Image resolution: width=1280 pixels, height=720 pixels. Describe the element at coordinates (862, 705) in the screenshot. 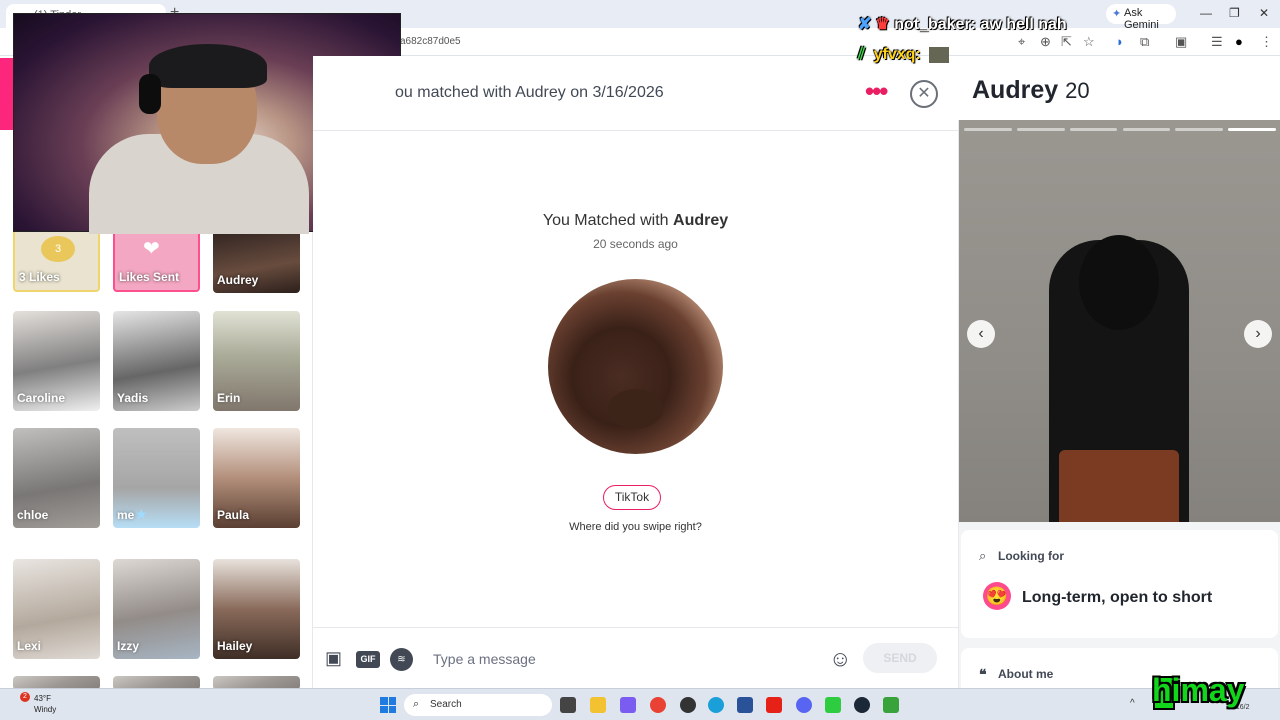

I see `steam-icon` at that location.